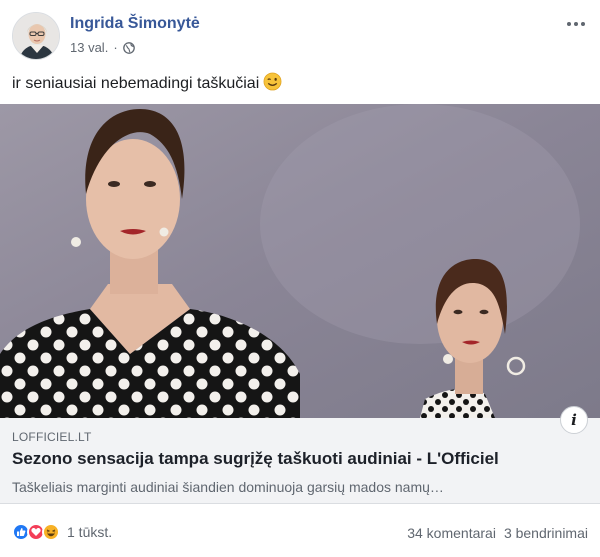  Describe the element at coordinates (51, 532) in the screenshot. I see `haha-icon` at that location.